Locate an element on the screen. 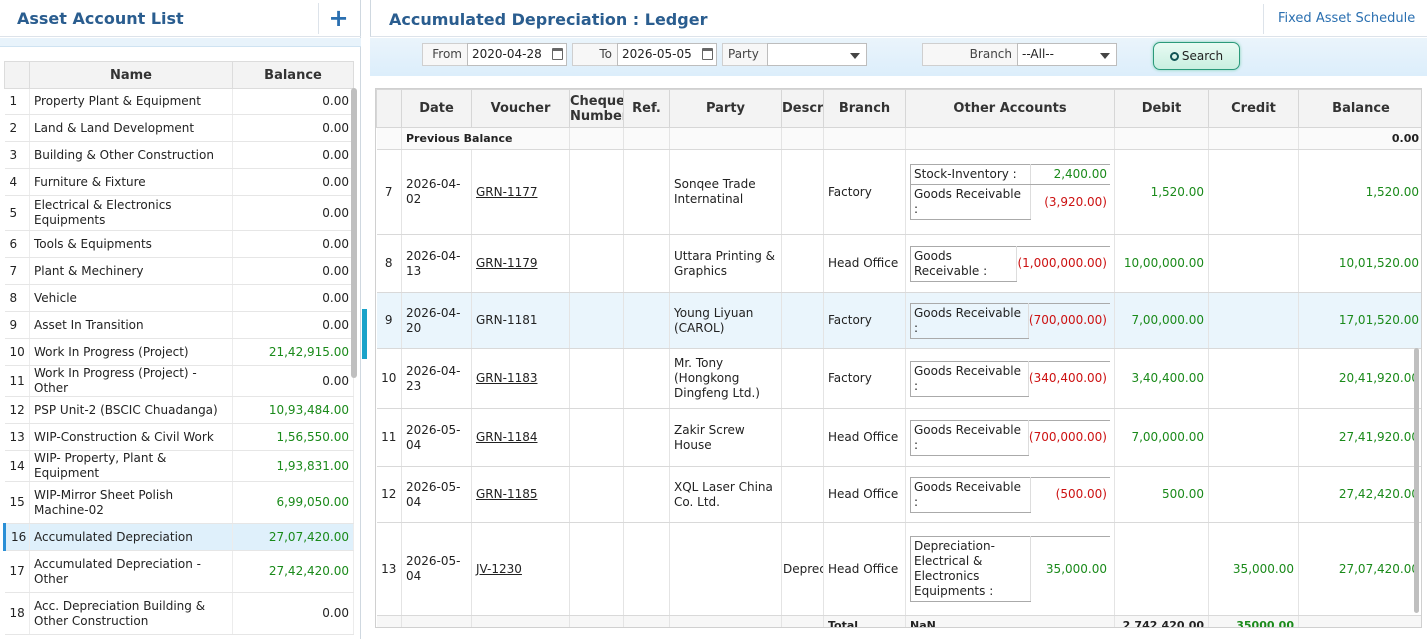 Image resolution: width=1427 pixels, height=639 pixels. debit-column-header: Debit is located at coordinates (1161, 108).